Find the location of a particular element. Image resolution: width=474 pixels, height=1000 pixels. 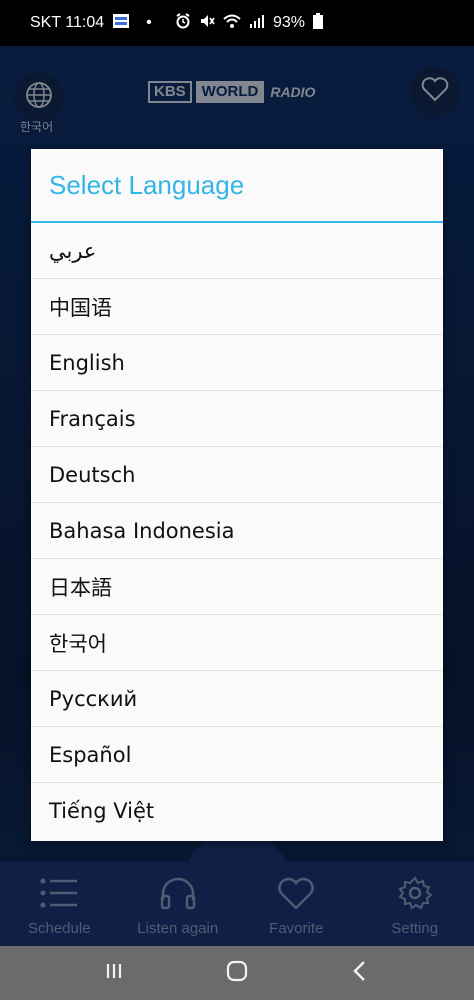

back-button is located at coordinates (360, 973).